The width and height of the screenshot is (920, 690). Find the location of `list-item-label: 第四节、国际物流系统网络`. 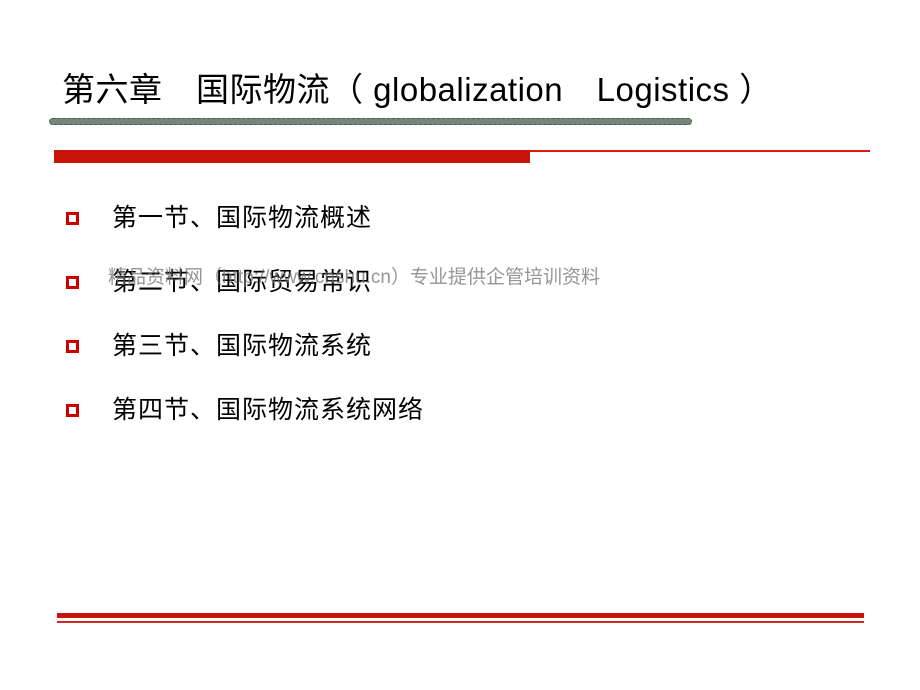

list-item-label: 第四节、国际物流系统网络 is located at coordinates (268, 410).